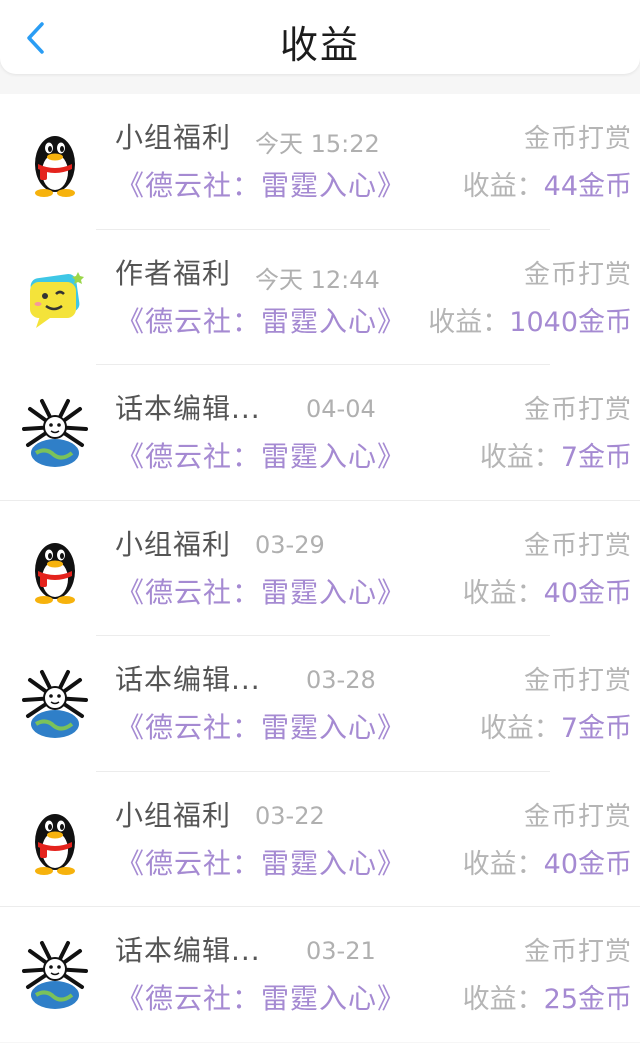 The height and width of the screenshot is (1043, 640). What do you see at coordinates (320, 704) in the screenshot?
I see `income-row: 话本编辑... 03-28 金币打赏 《德云社：雷霆入心》 收益：7金币` at bounding box center [320, 704].